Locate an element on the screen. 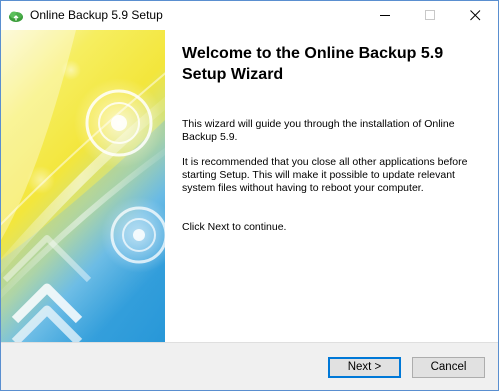 The height and width of the screenshot is (391, 499). minimize-button is located at coordinates (385, 15).